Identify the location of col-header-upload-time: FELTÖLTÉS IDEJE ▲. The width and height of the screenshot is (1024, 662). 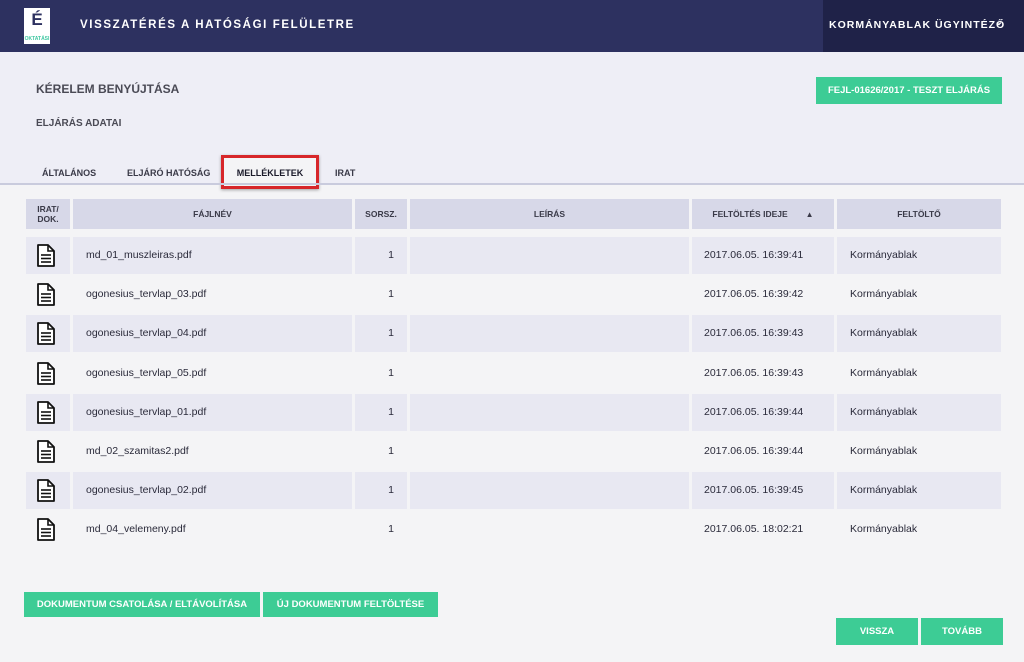
(763, 214).